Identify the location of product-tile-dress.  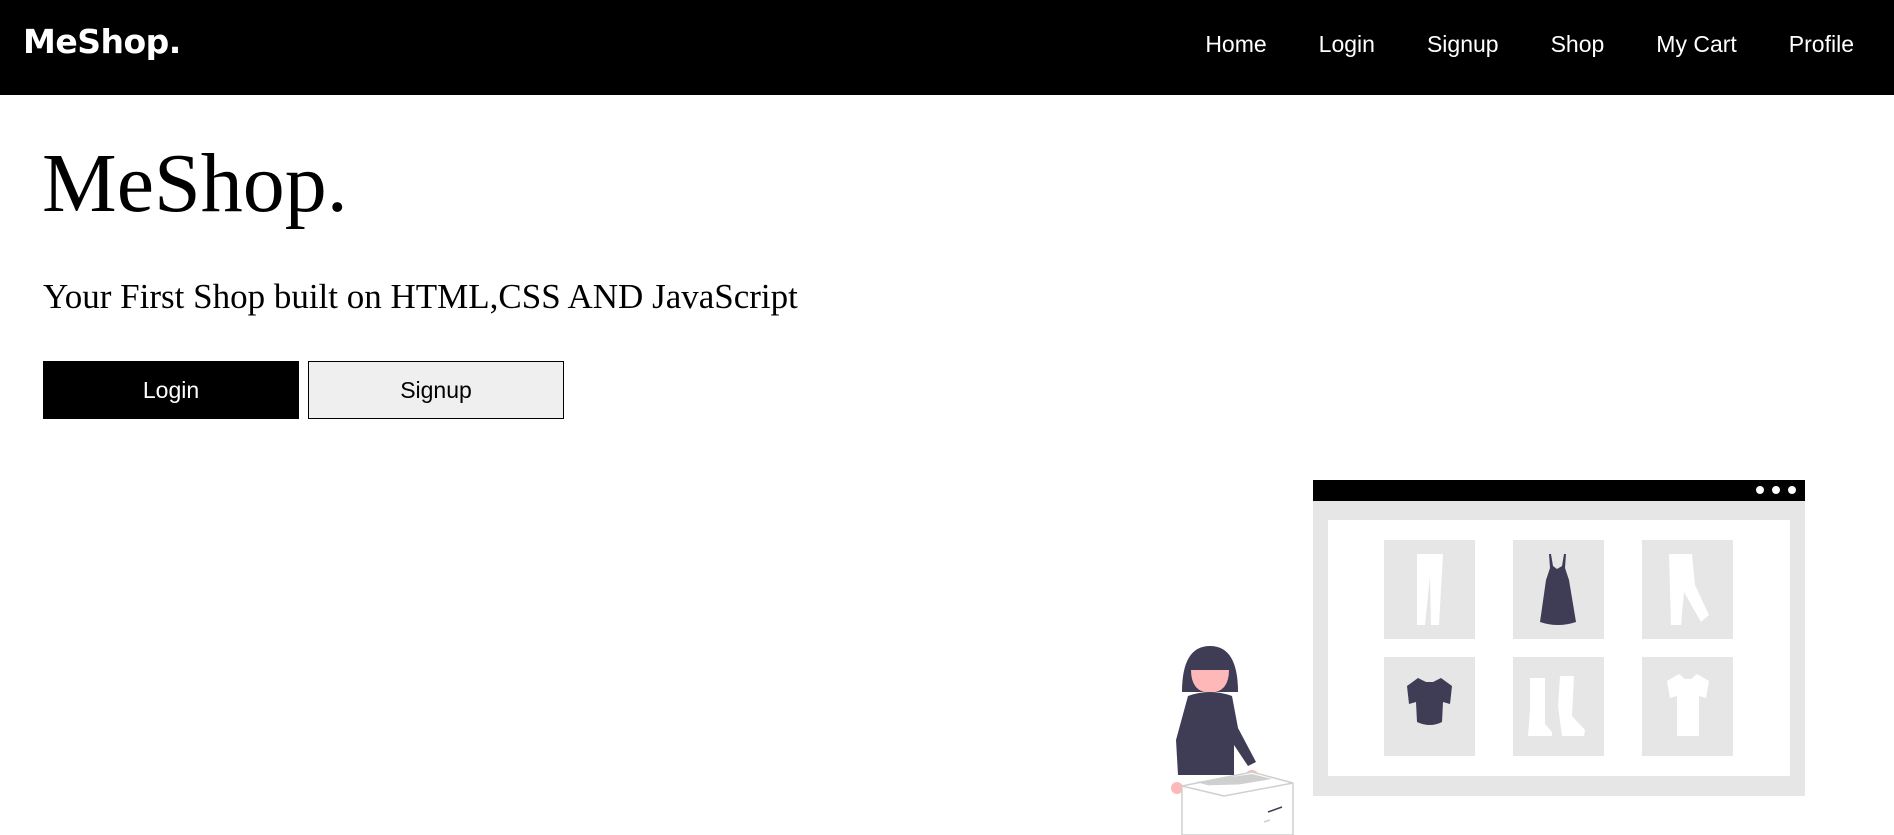
(1558, 589).